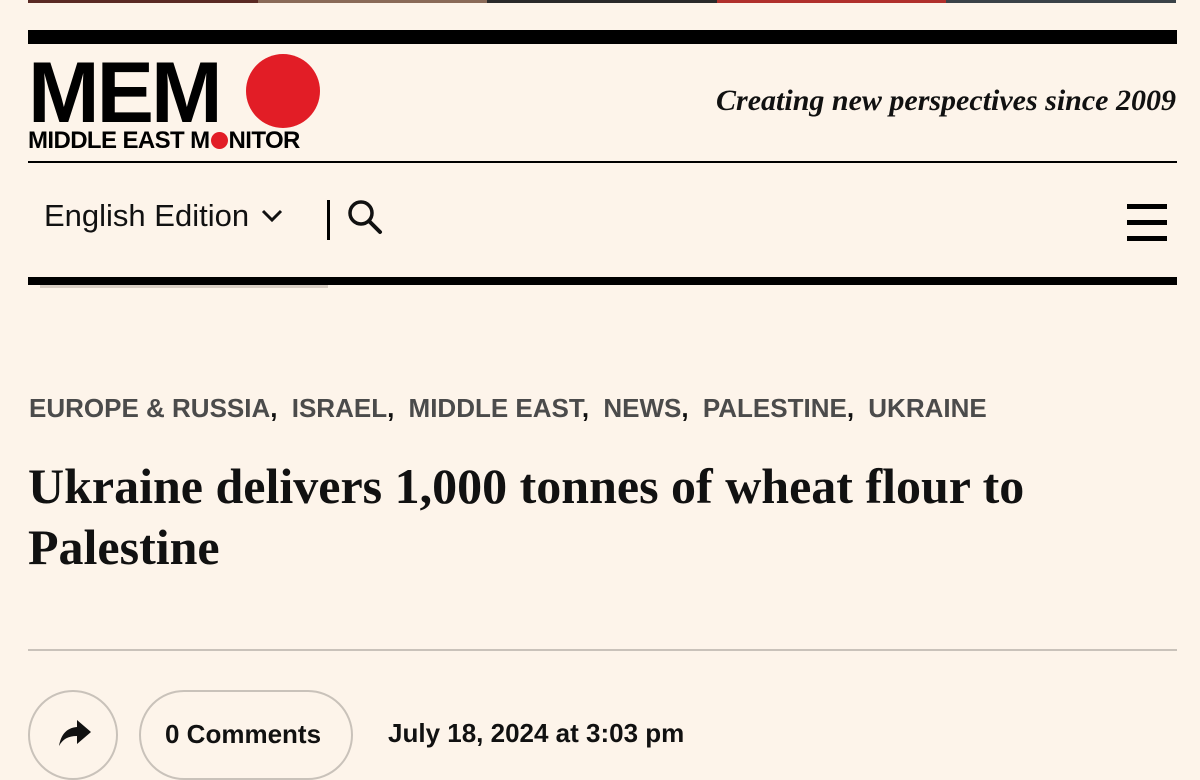  I want to click on search-button, so click(366, 218).